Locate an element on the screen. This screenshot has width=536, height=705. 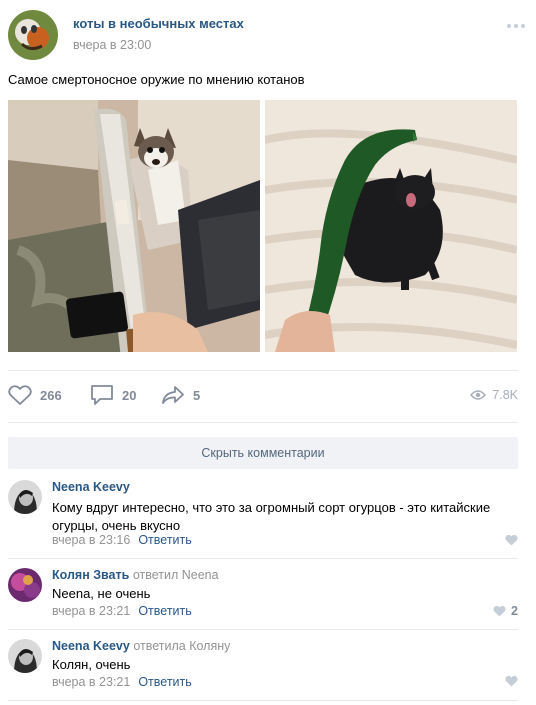
replied-label: ответила is located at coordinates (159, 646).